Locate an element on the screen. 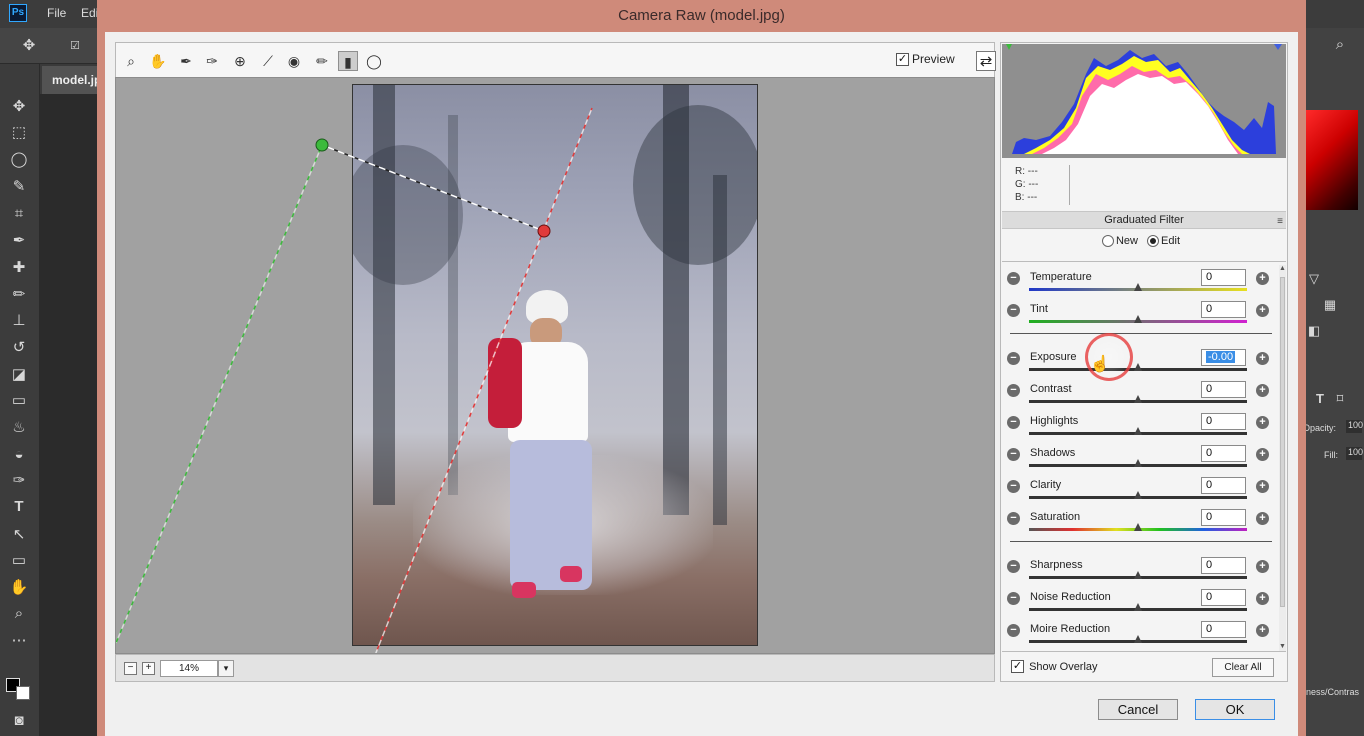 Image resolution: width=1364 pixels, height=736 pixels. adjustment-brush-icon: ✏ is located at coordinates (322, 61).